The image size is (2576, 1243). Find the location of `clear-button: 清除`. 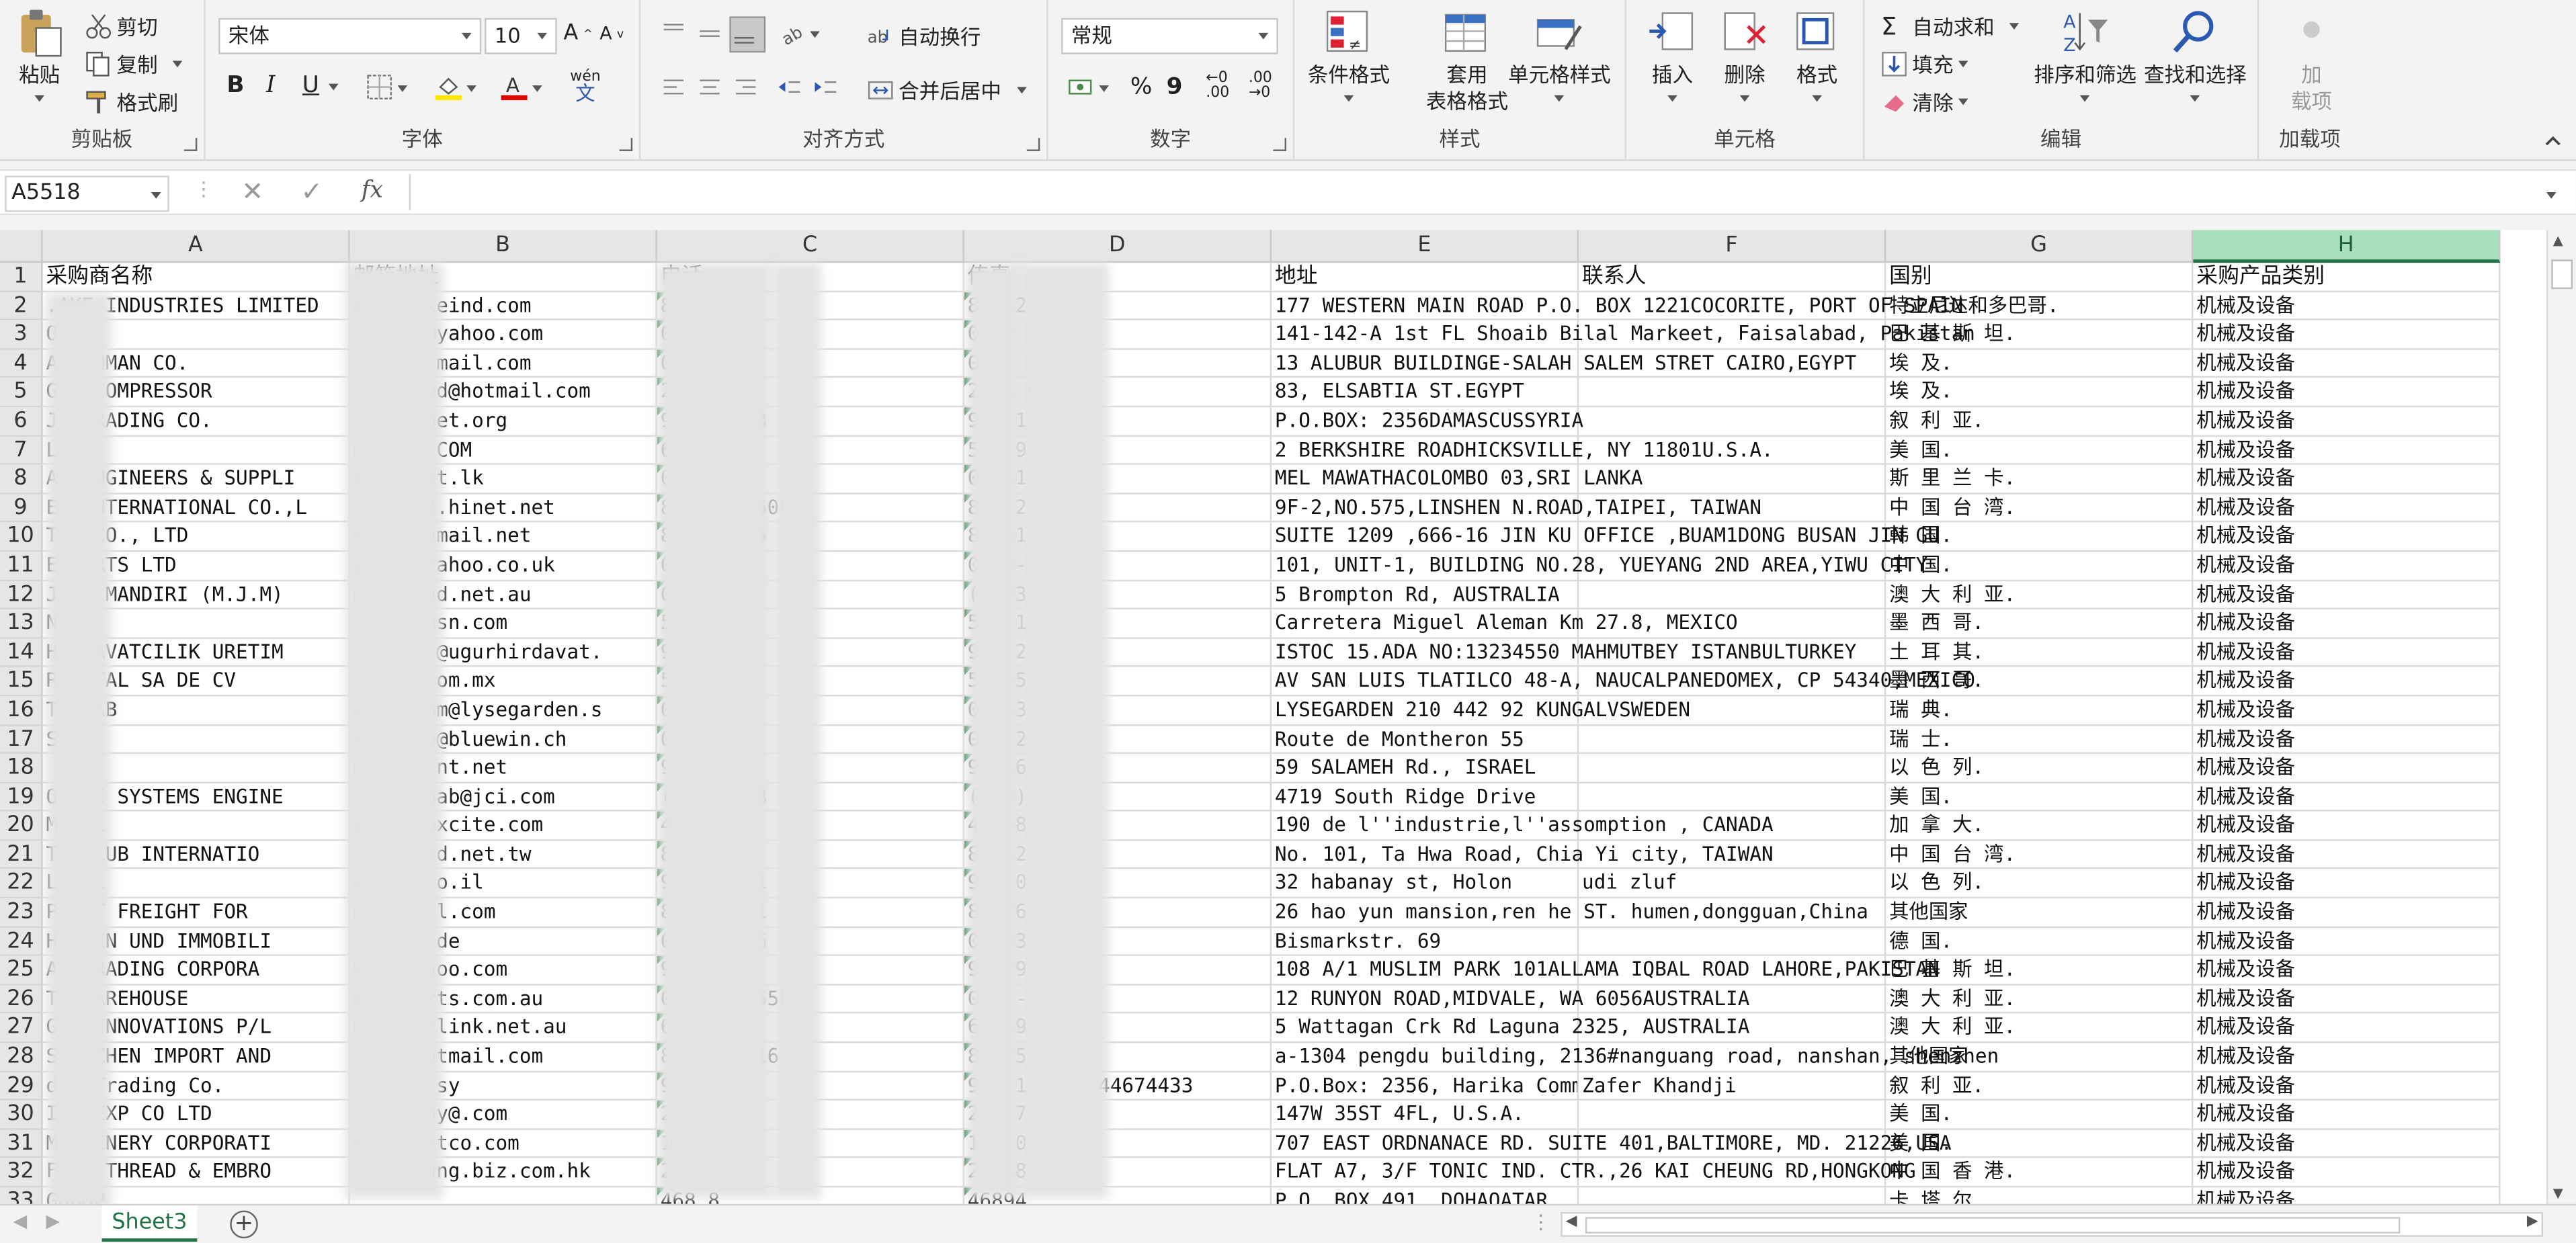

clear-button: 清除 is located at coordinates (1924, 100).